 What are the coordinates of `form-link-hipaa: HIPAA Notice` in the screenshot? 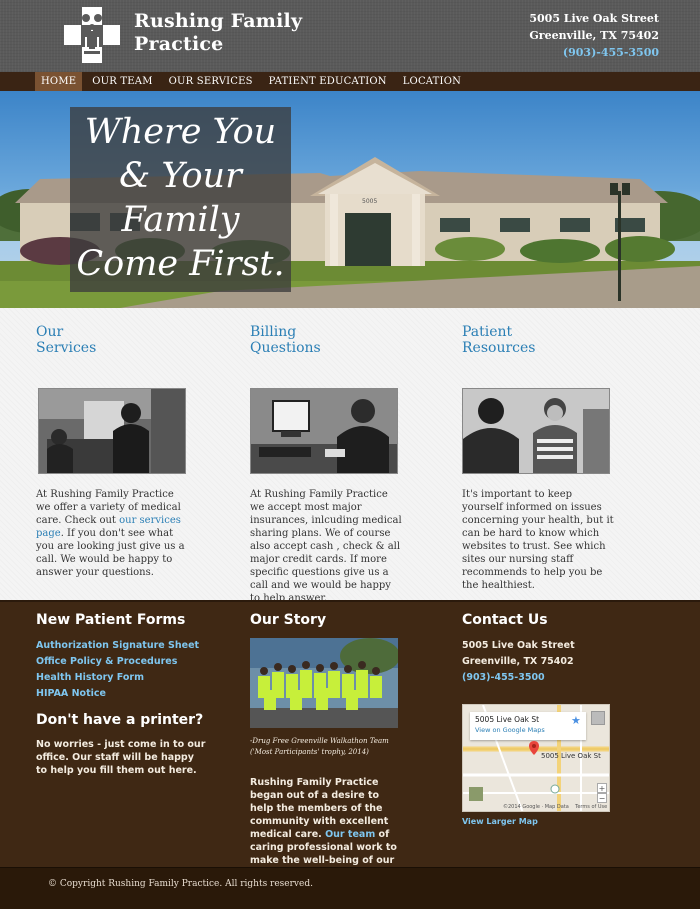 It's located at (121, 694).